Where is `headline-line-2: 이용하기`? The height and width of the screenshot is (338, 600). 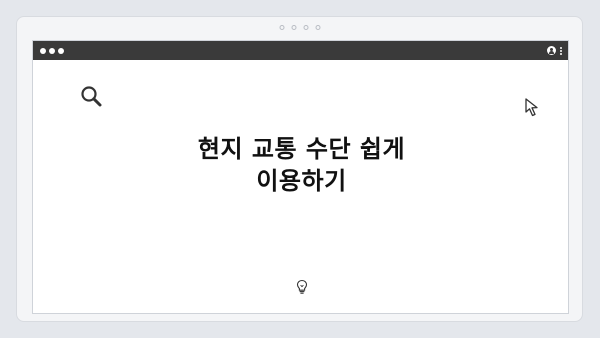
headline-line-2: 이용하기 is located at coordinates (301, 181).